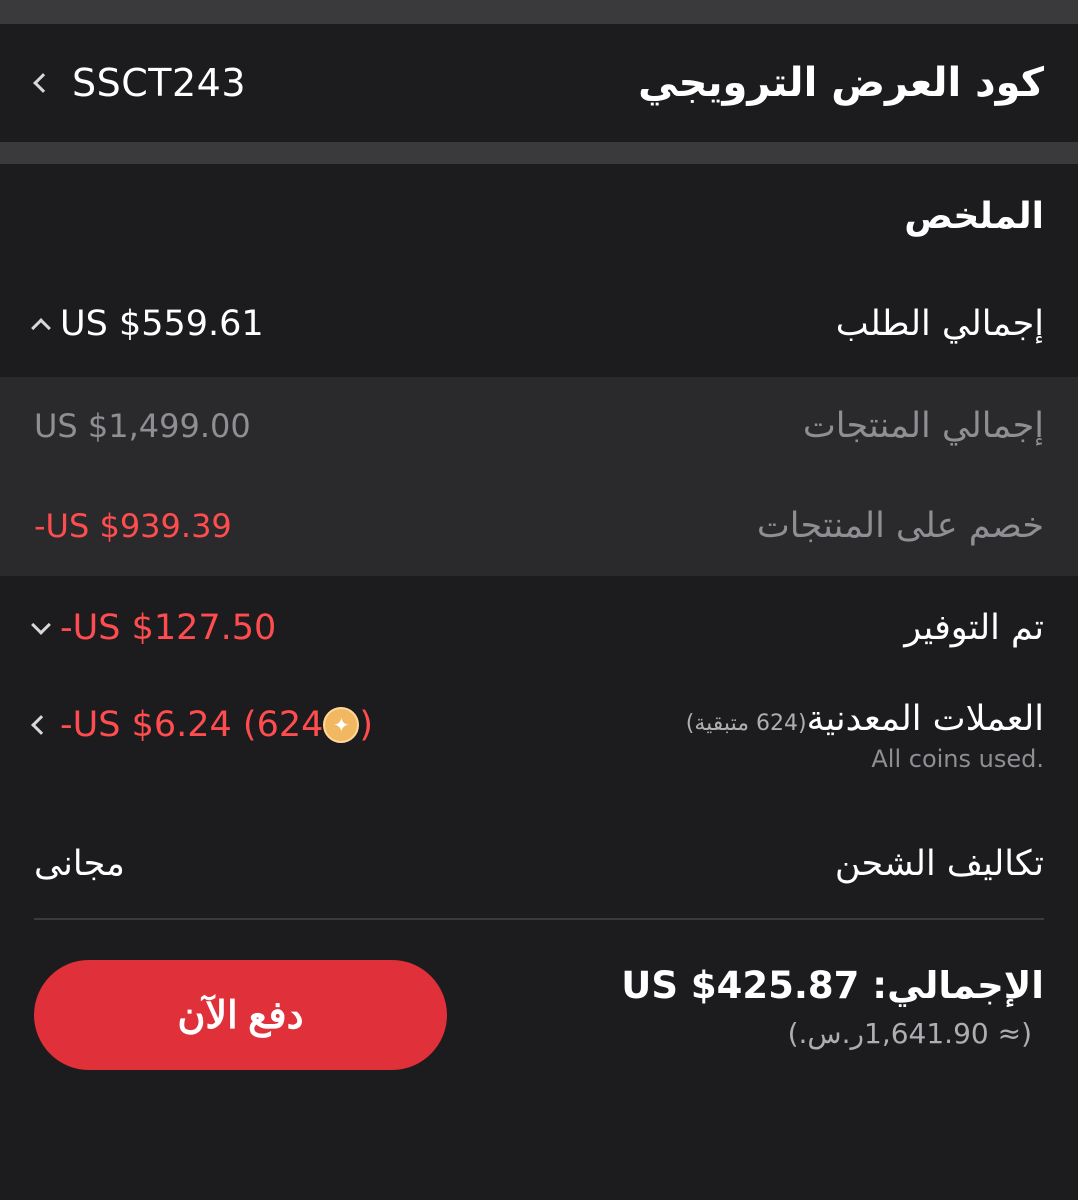 This screenshot has height=1200, width=1078. I want to click on coins-remaining: (624 متبقية), so click(746, 723).